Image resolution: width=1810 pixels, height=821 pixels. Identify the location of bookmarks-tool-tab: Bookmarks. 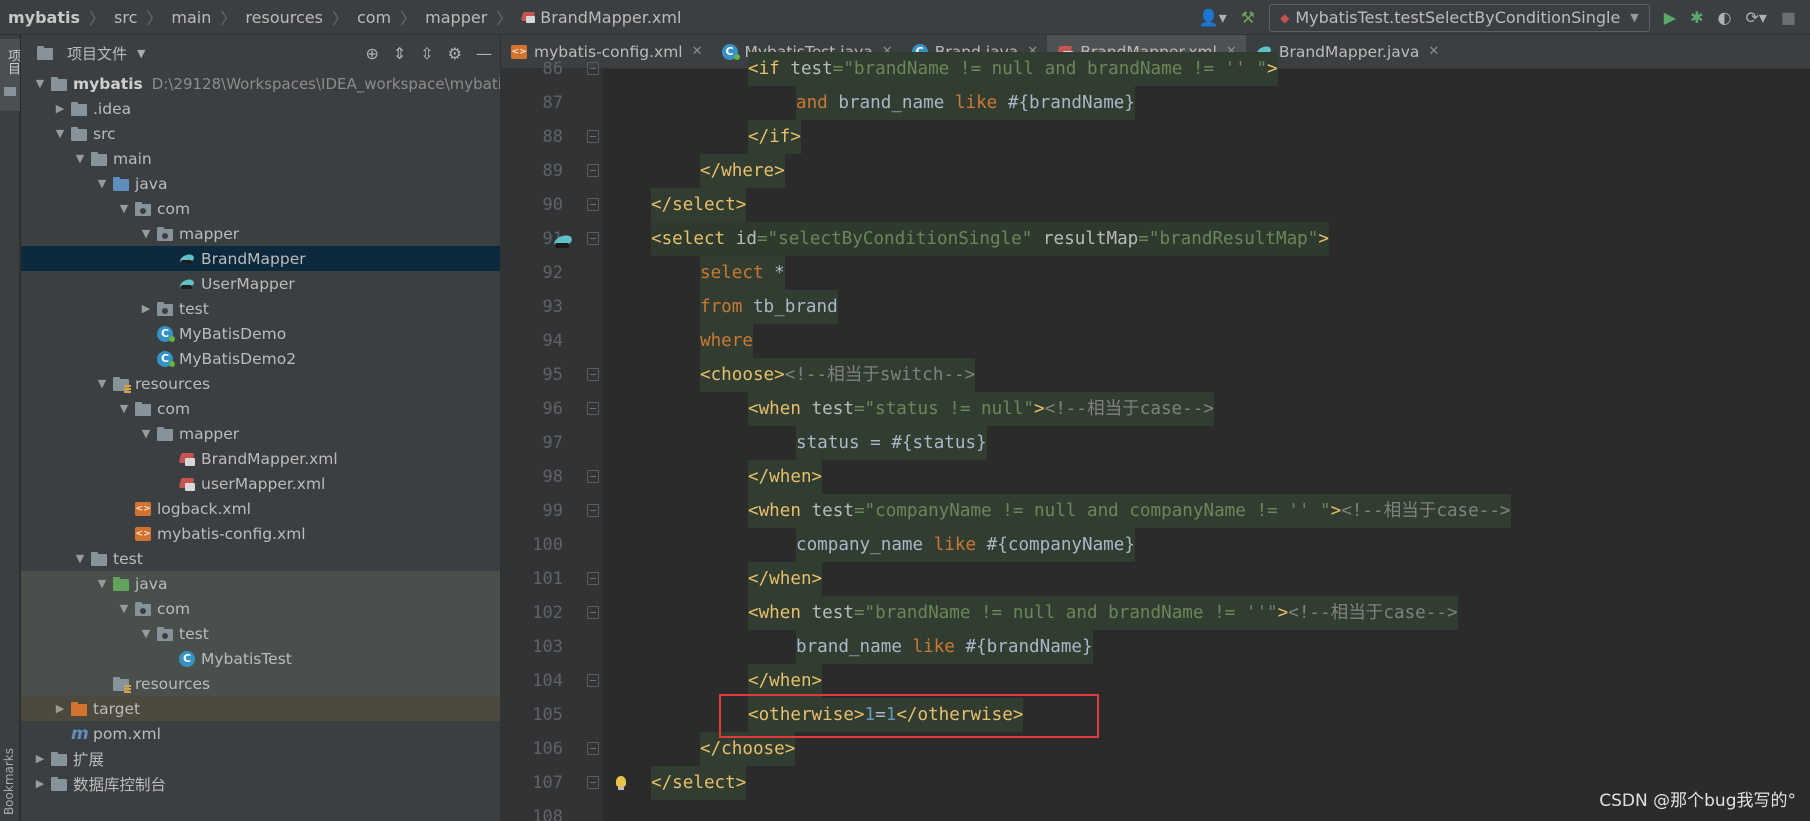
(9, 781).